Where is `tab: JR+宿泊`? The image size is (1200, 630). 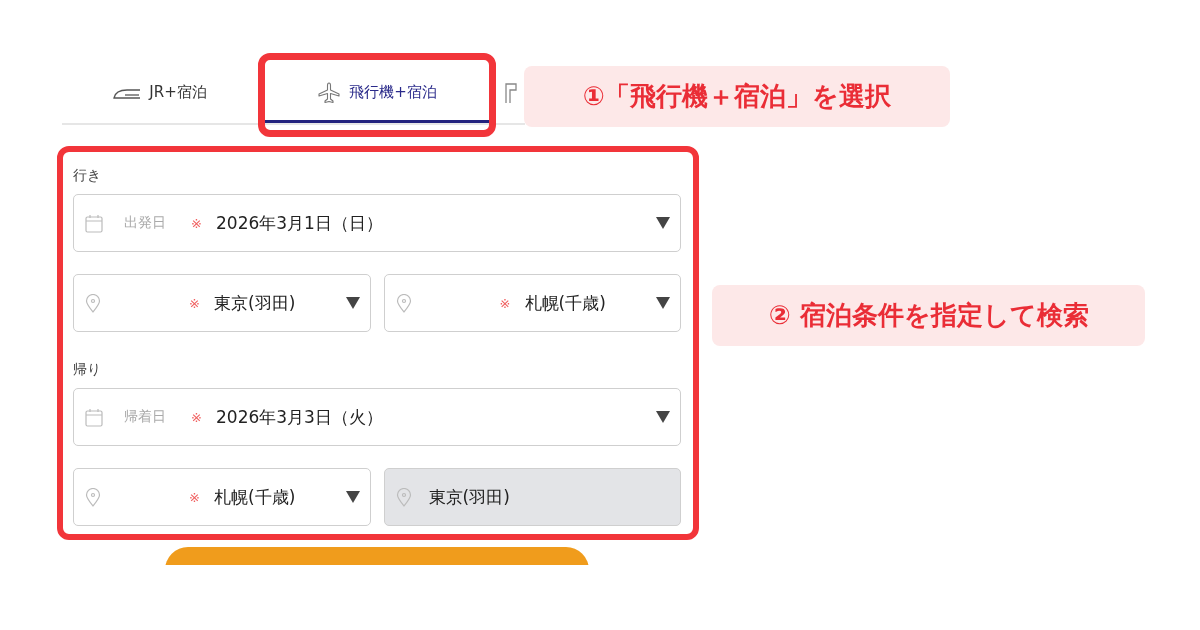 tab: JR+宿泊 is located at coordinates (160, 94).